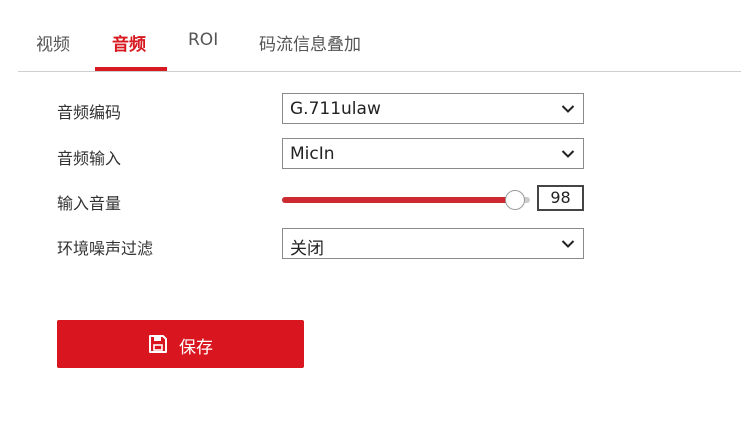 The image size is (741, 446). Describe the element at coordinates (89, 112) in the screenshot. I see `audio-encoding-label: 音频编码` at that location.